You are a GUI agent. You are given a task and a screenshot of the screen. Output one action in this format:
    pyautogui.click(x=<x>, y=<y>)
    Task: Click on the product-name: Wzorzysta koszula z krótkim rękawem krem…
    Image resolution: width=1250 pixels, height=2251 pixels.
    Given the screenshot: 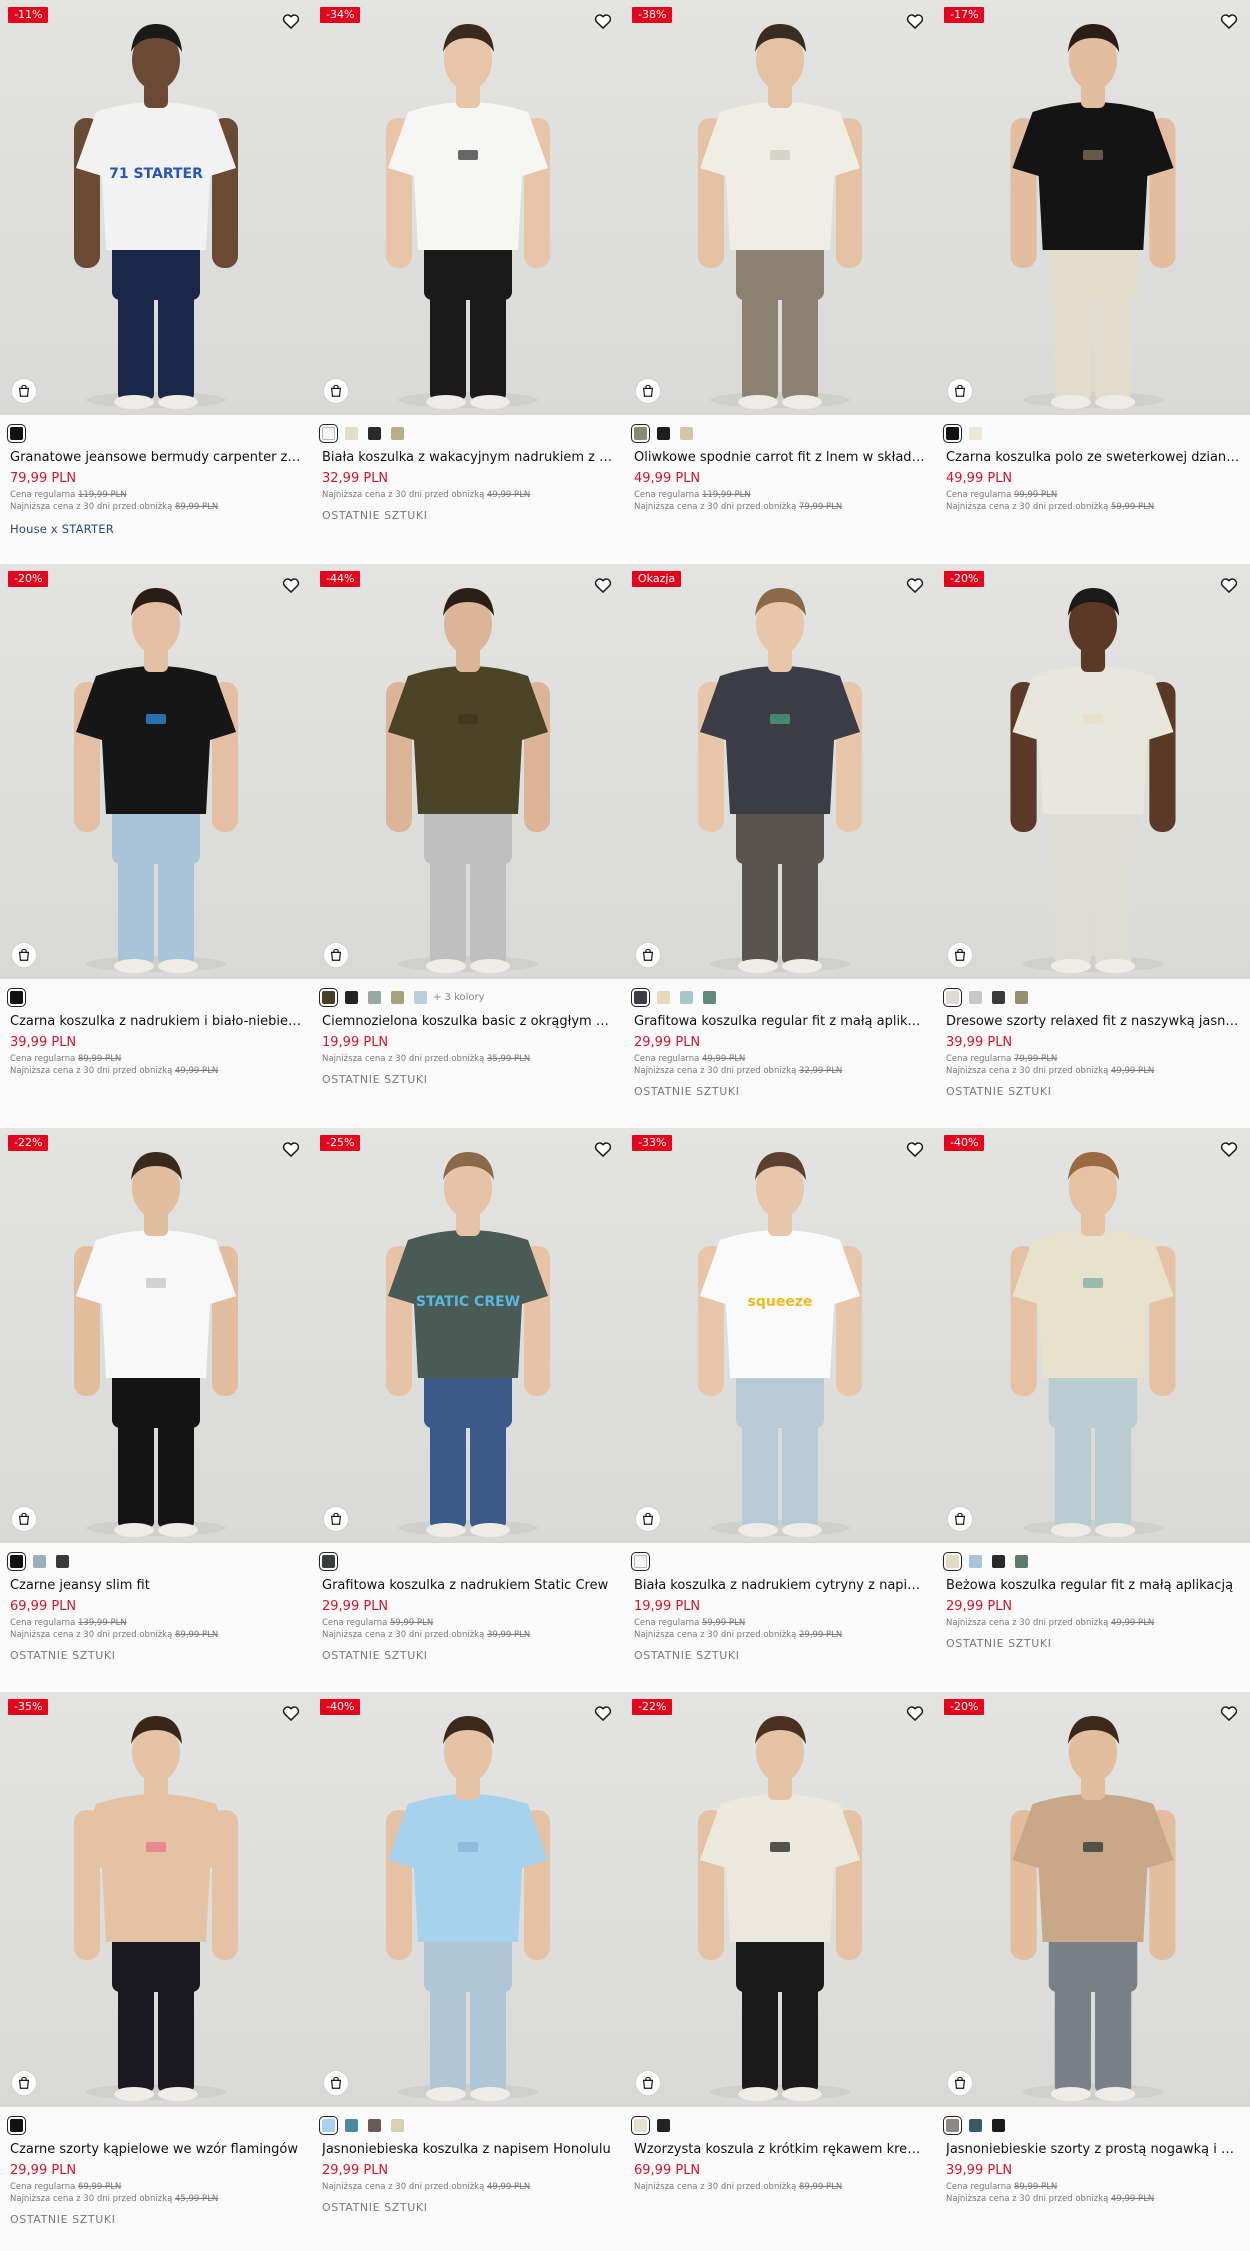 What is the action you would take?
    pyautogui.click(x=780, y=2150)
    